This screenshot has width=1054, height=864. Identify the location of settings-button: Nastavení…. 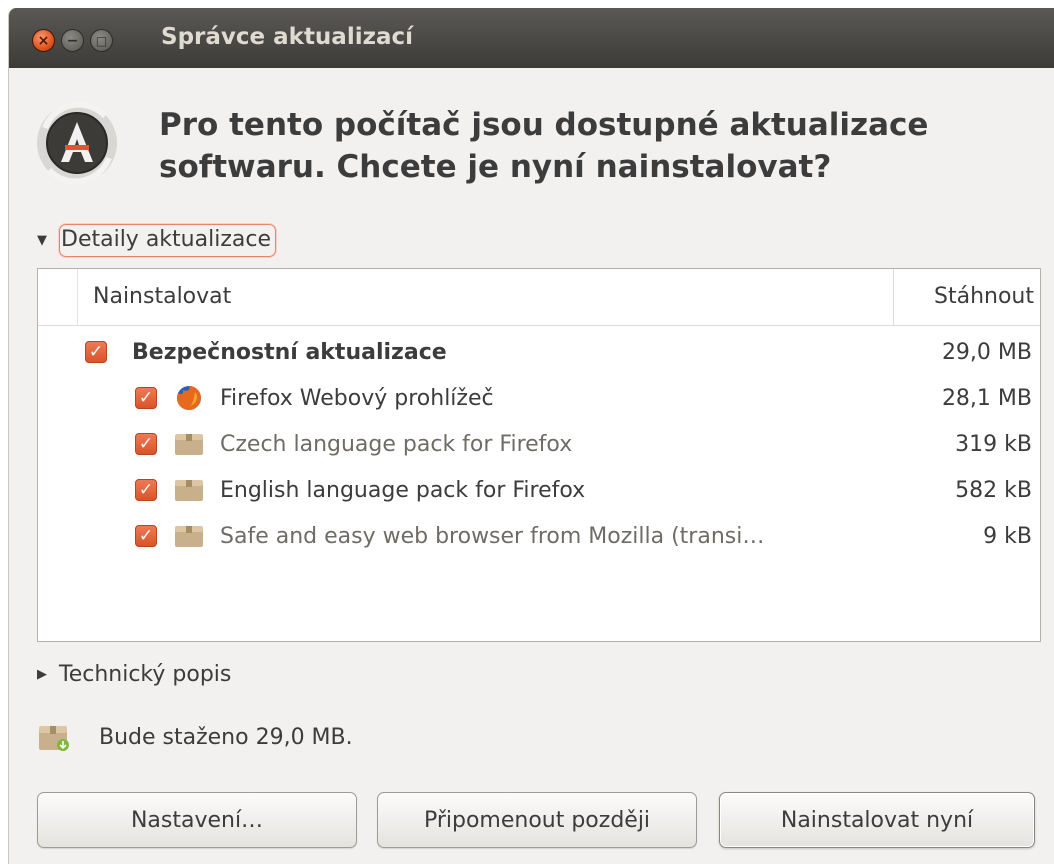
(197, 820).